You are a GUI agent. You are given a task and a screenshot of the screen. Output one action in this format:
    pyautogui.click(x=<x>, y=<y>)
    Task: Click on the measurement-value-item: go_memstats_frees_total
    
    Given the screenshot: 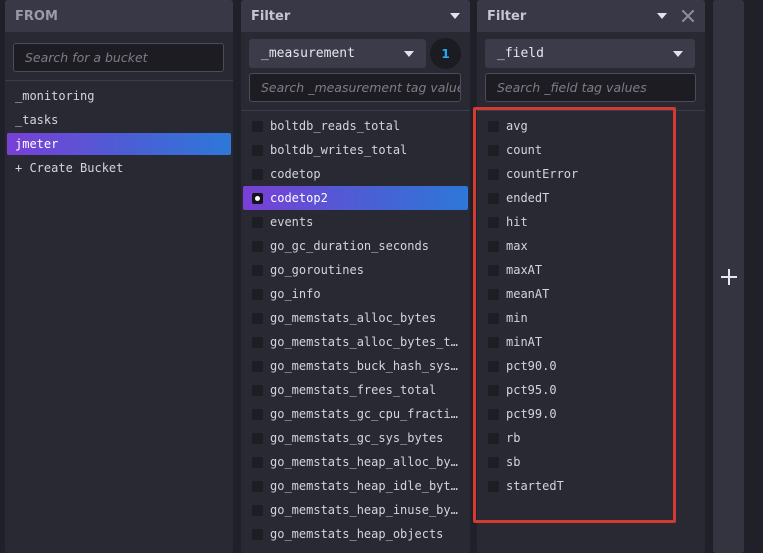 What is the action you would take?
    pyautogui.click(x=355, y=390)
    